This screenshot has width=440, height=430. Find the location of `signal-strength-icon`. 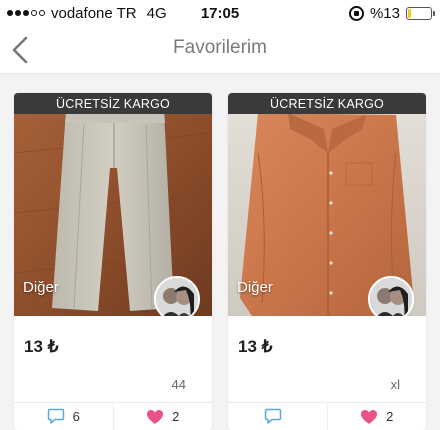

signal-strength-icon is located at coordinates (26, 13).